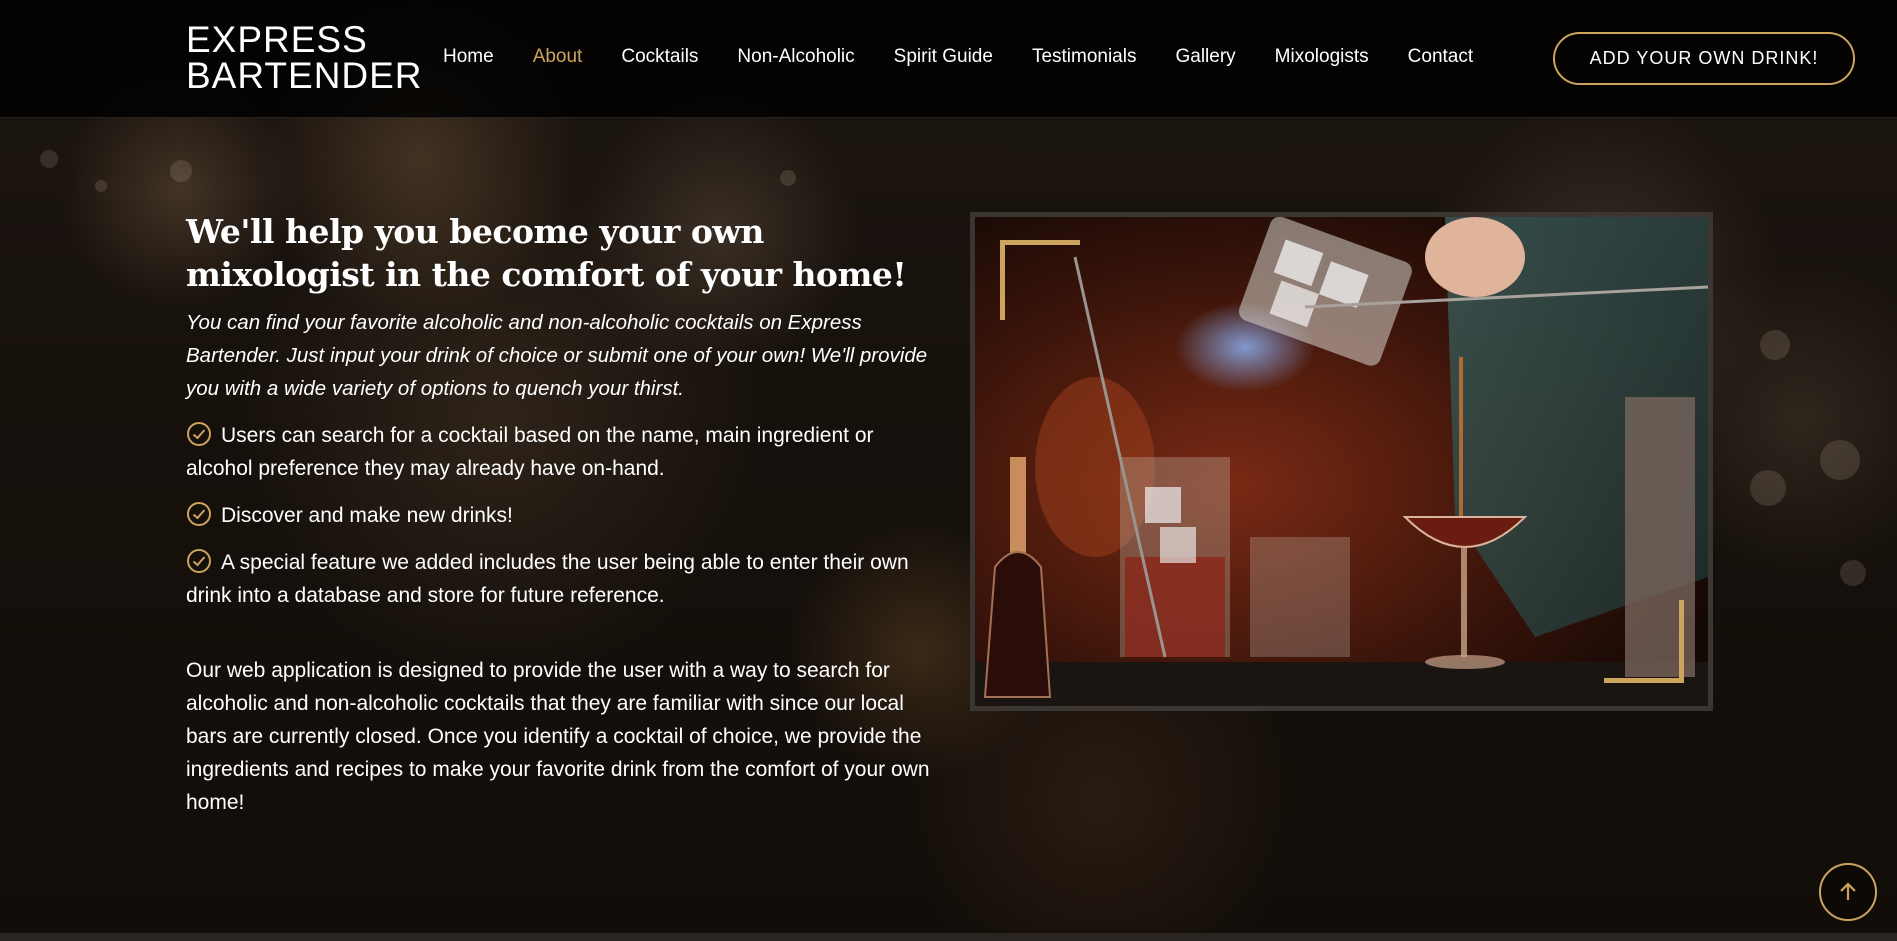 This screenshot has width=1897, height=941. I want to click on logo-line-2: BARTENDER, so click(304, 75).